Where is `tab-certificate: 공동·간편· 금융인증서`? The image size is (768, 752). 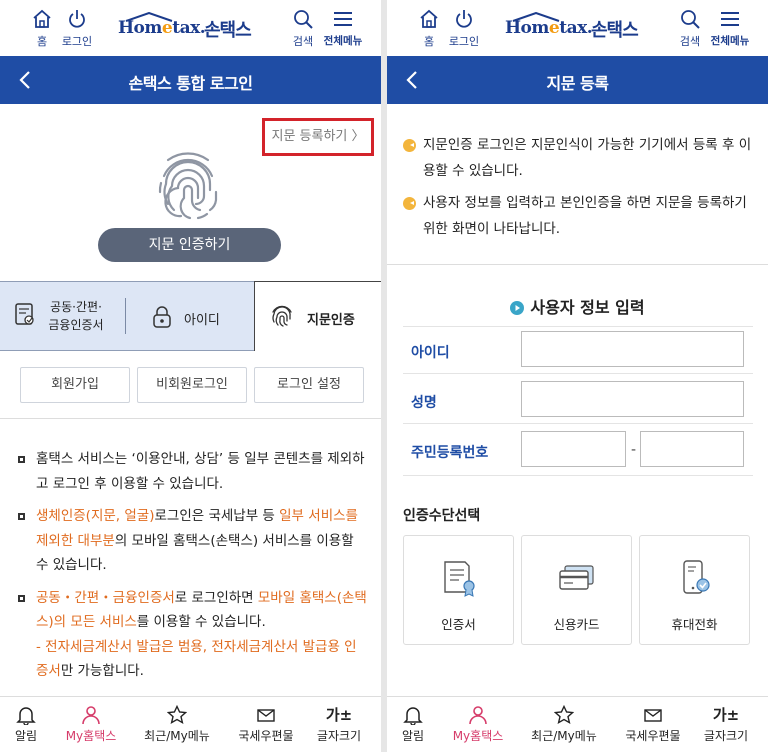 tab-certificate: 공동·간편· 금융인증서 is located at coordinates (62, 316).